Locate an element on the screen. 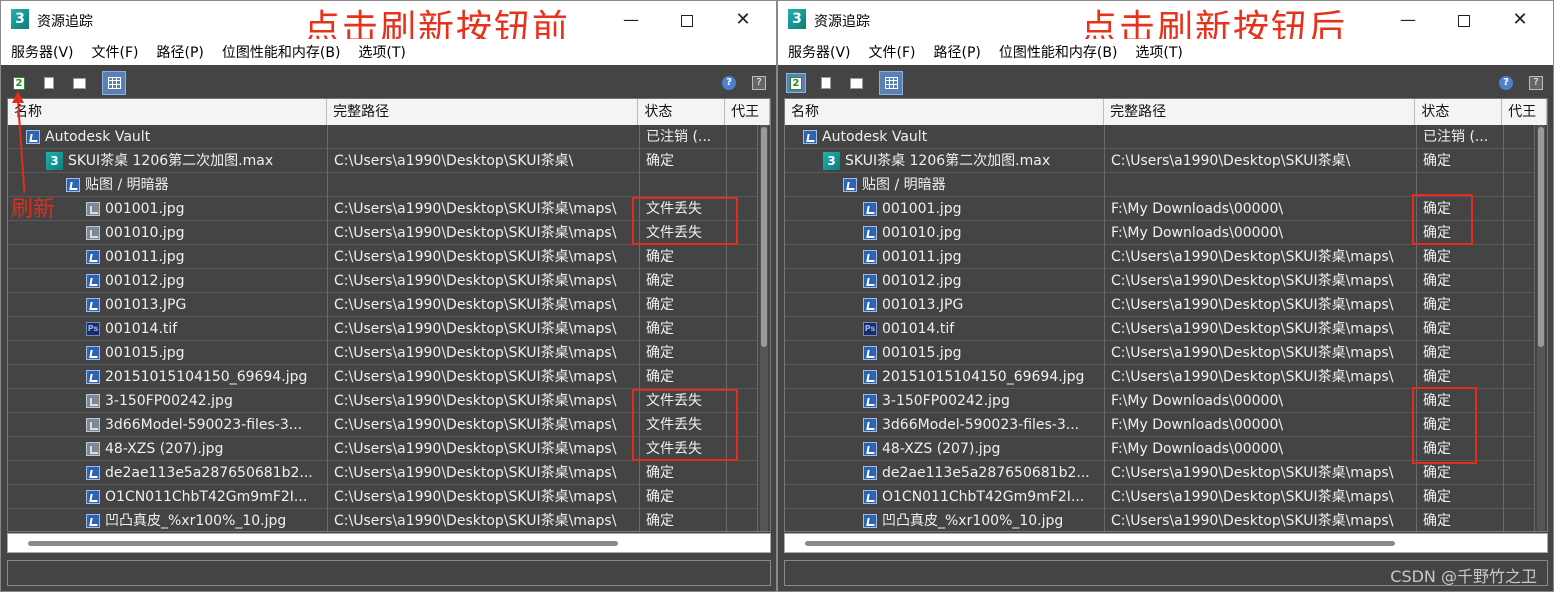 Image resolution: width=1554 pixels, height=592 pixels. cell-full-path: C:\Users\a1990\Desktop\SKUI茶桌\maps\ is located at coordinates (484, 209).